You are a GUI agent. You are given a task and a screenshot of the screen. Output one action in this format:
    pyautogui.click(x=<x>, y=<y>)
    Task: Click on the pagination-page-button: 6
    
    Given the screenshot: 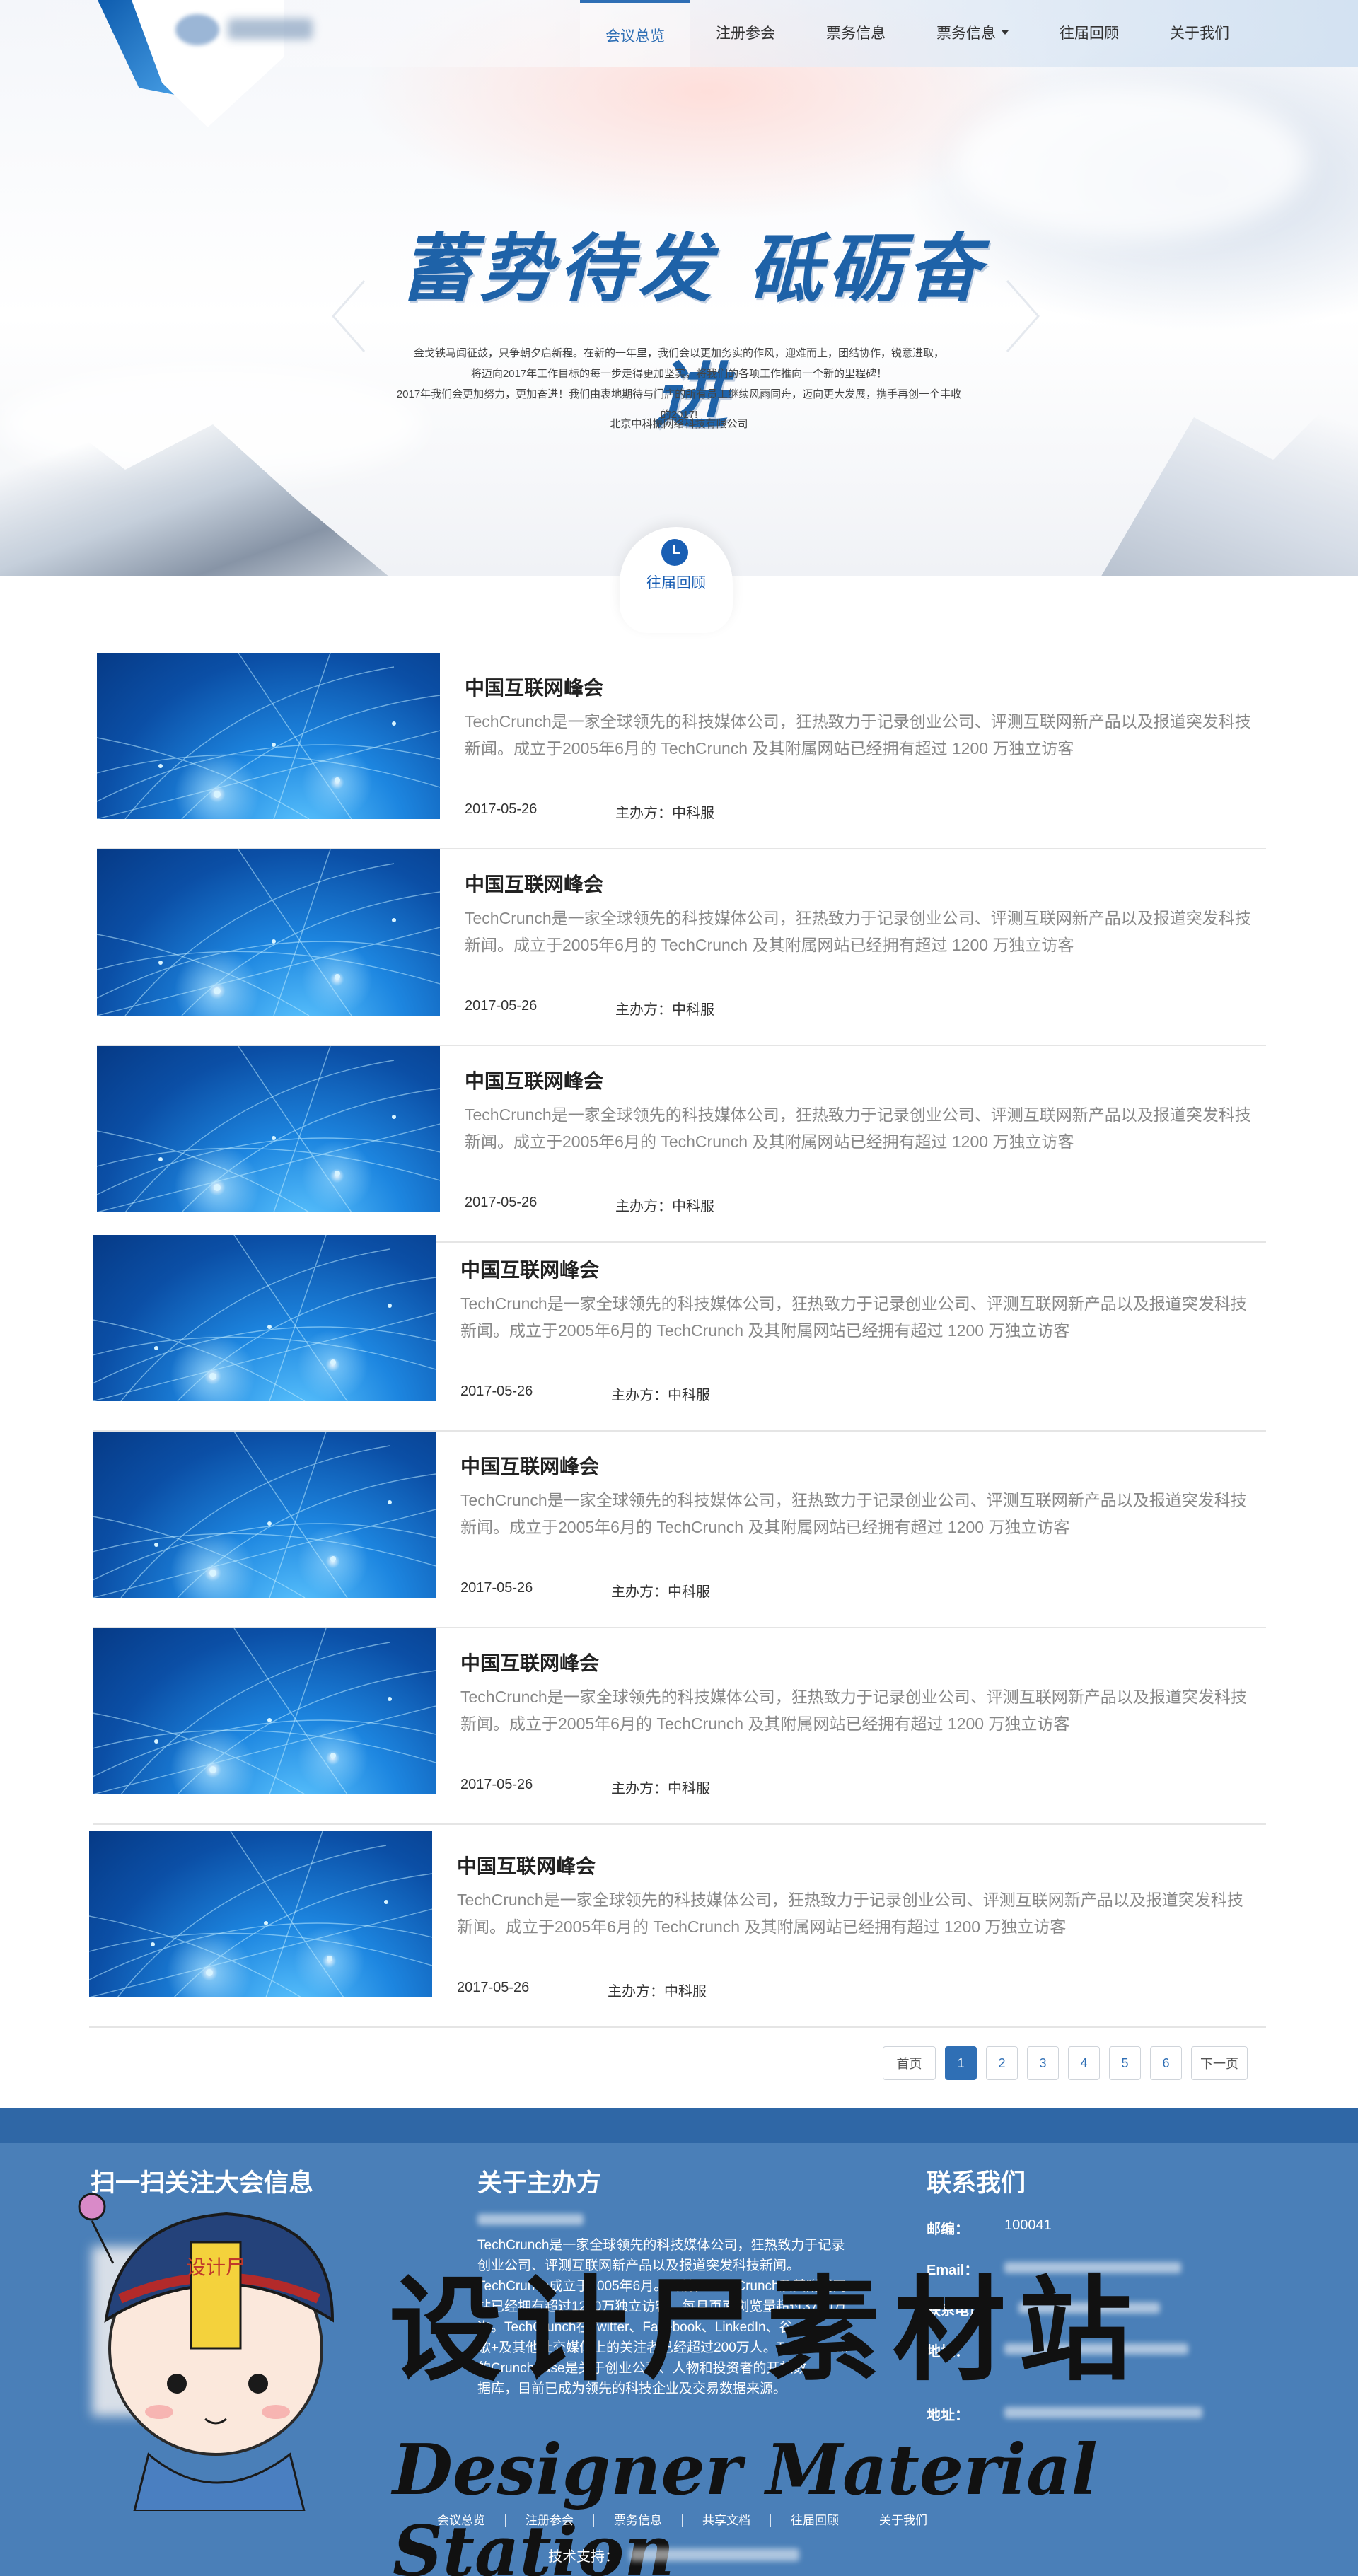 What is the action you would take?
    pyautogui.click(x=1166, y=2063)
    